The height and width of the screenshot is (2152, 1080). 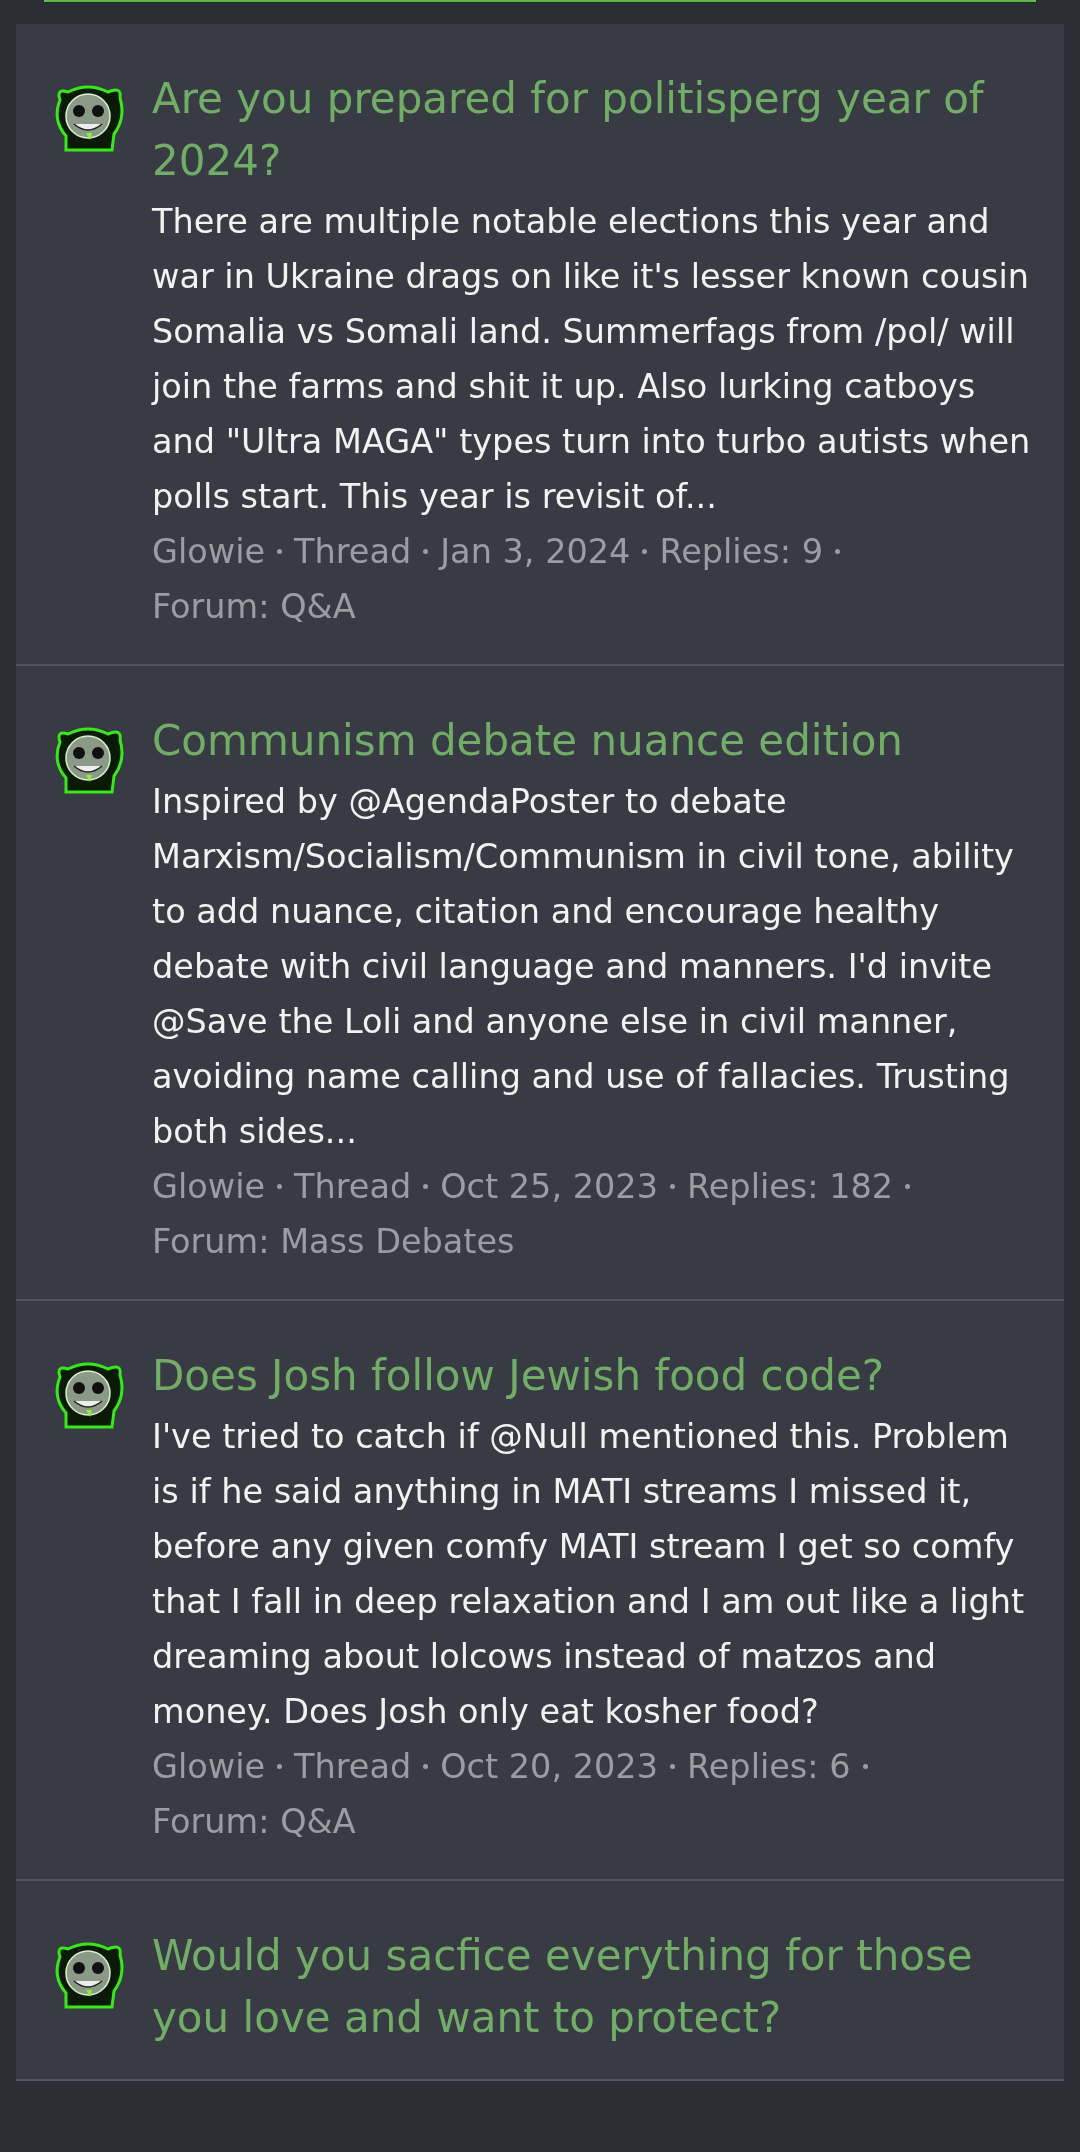 What do you see at coordinates (535, 552) in the screenshot?
I see `meta-text: Jan 3, 2024` at bounding box center [535, 552].